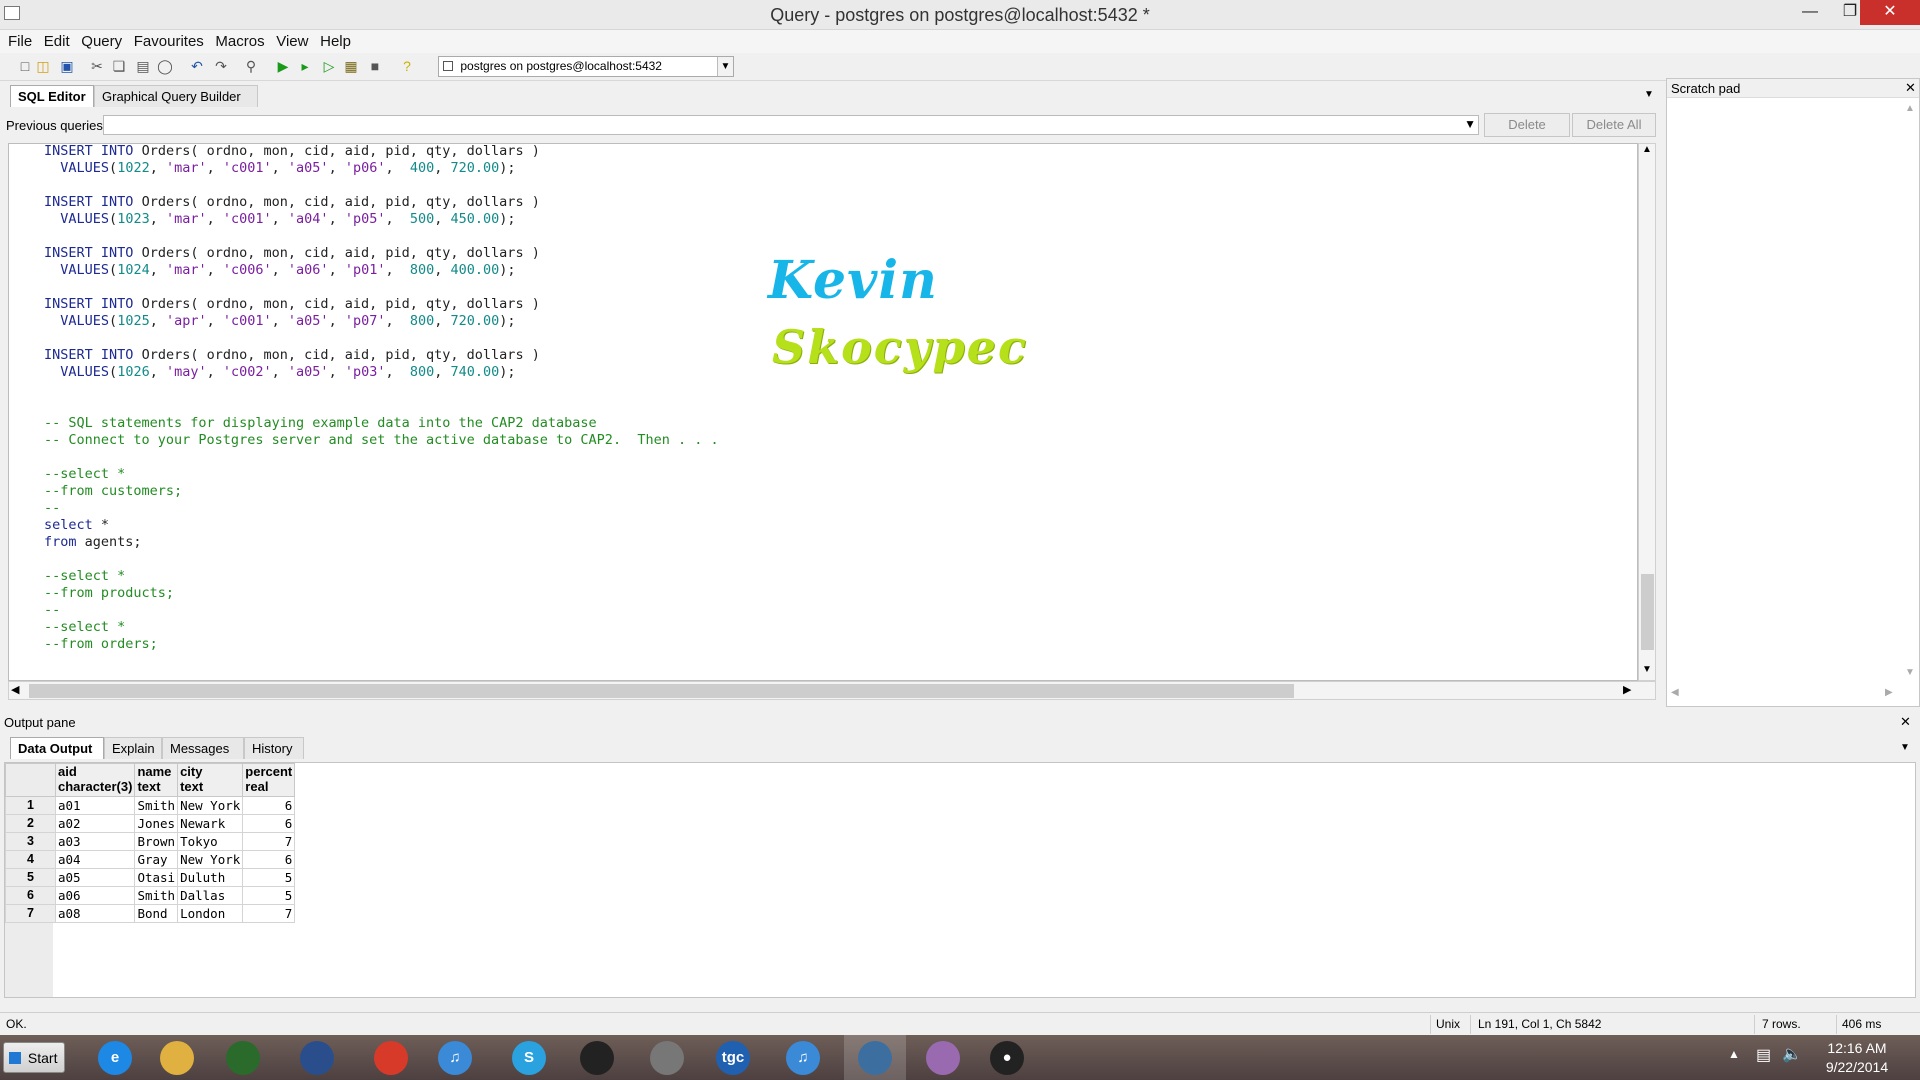  What do you see at coordinates (57, 748) in the screenshot?
I see `tab-data-output: Data Output` at bounding box center [57, 748].